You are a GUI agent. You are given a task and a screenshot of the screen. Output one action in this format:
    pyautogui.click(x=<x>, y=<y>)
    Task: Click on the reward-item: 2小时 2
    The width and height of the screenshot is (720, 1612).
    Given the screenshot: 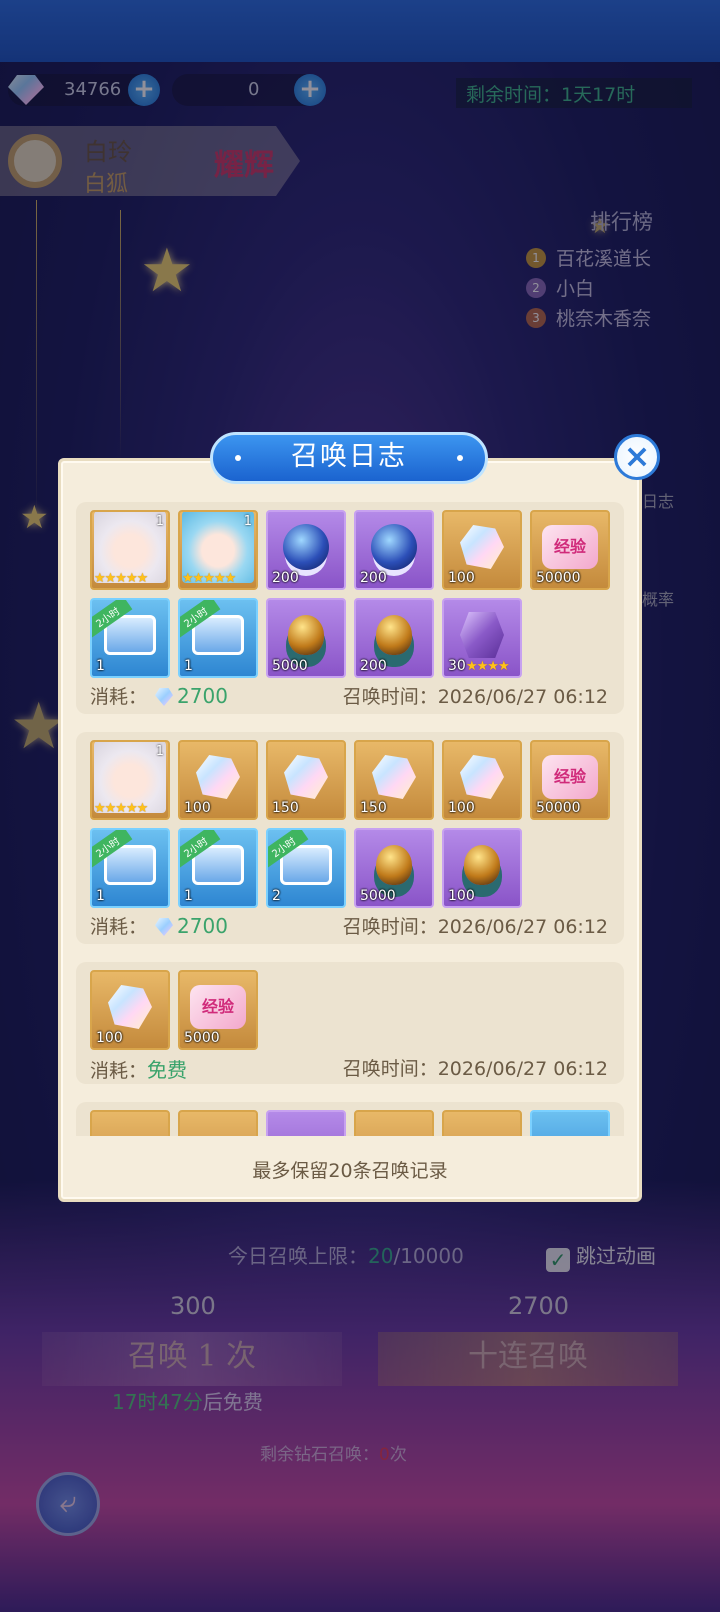 What is the action you would take?
    pyautogui.click(x=306, y=868)
    